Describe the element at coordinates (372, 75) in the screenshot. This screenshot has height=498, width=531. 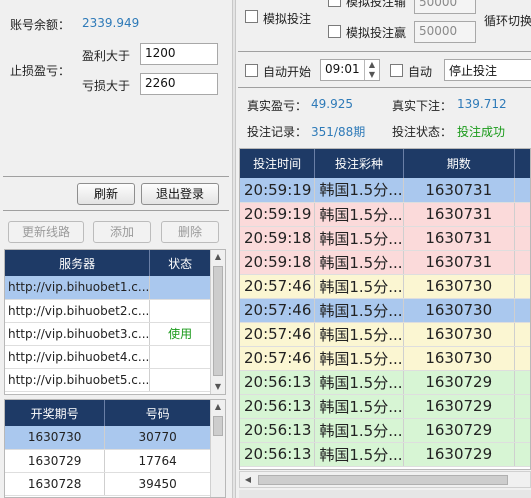
I see `spin-down-icon: ▼` at that location.